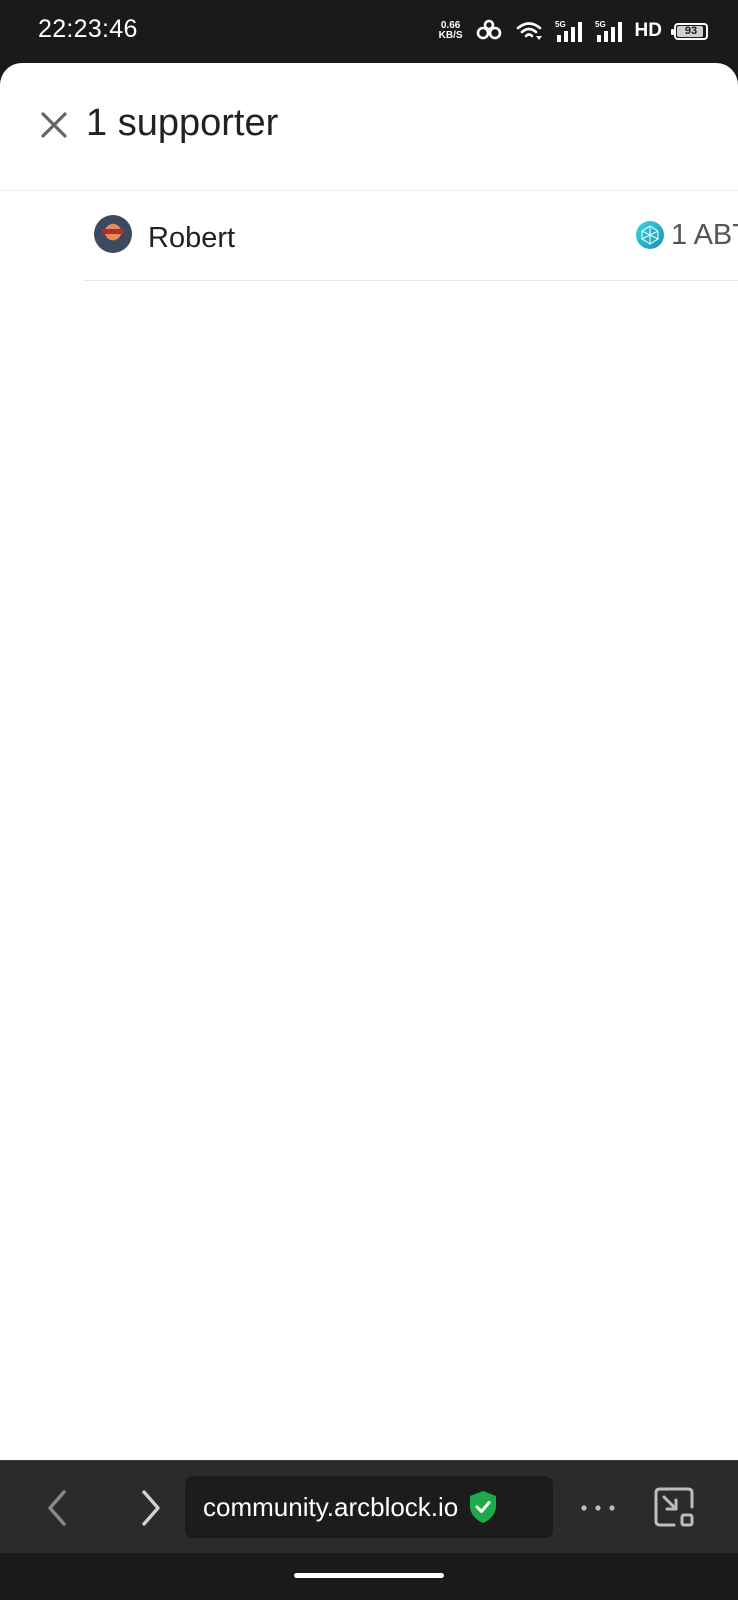 The height and width of the screenshot is (1600, 738). What do you see at coordinates (650, 235) in the screenshot?
I see `abt-token-icon` at bounding box center [650, 235].